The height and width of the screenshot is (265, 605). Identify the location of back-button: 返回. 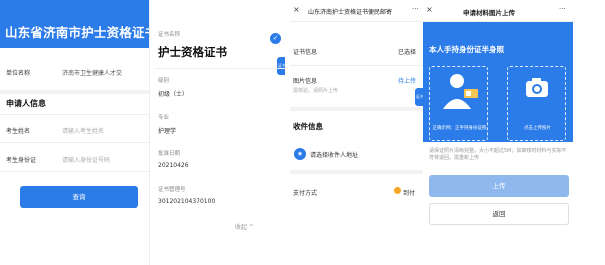
(499, 214).